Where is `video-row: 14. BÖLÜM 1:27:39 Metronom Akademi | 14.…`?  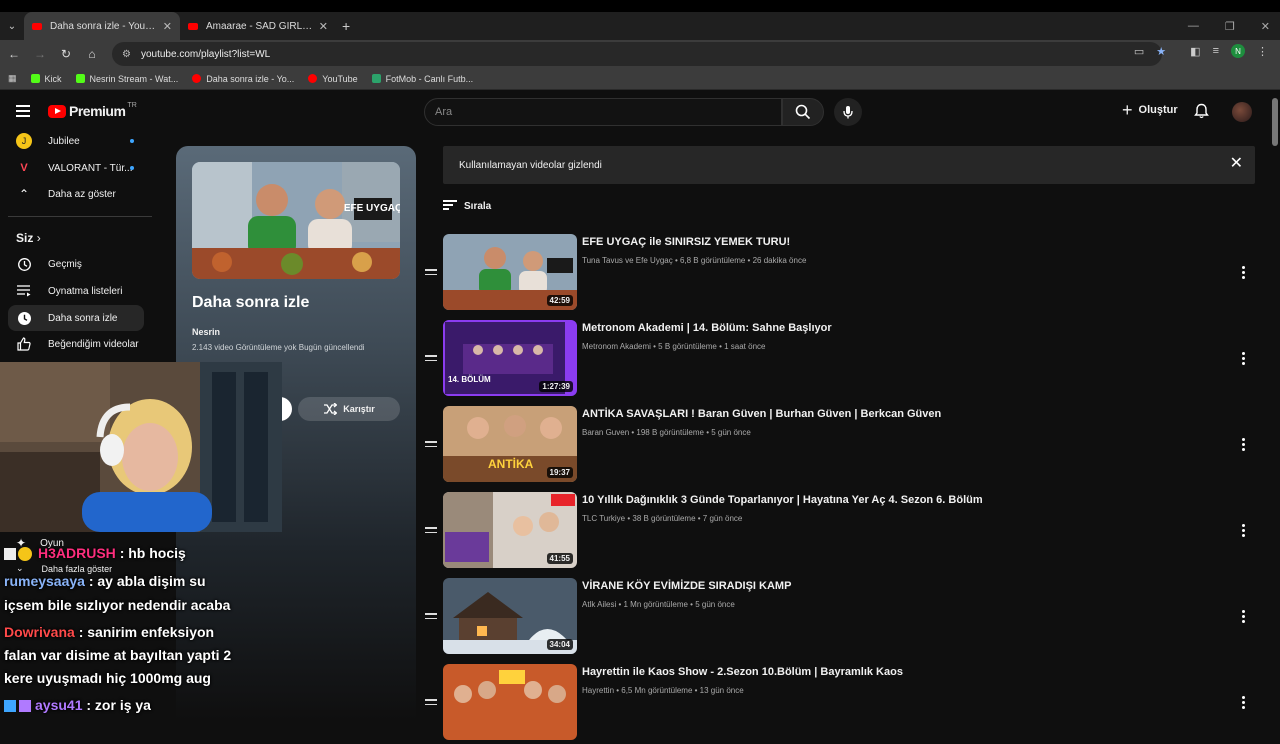 video-row: 14. BÖLÜM 1:27:39 Metronom Akademi | 14.… is located at coordinates (840, 360).